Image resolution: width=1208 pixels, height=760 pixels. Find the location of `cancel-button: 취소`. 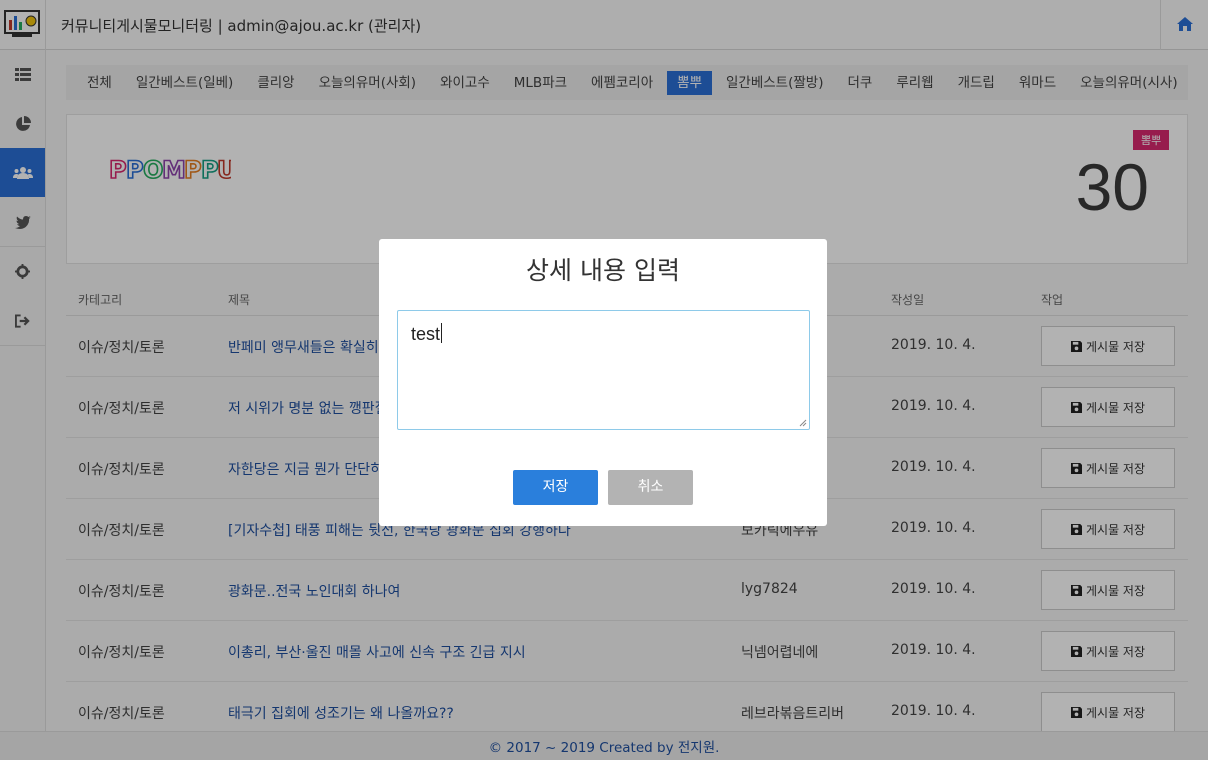

cancel-button: 취소 is located at coordinates (650, 487).